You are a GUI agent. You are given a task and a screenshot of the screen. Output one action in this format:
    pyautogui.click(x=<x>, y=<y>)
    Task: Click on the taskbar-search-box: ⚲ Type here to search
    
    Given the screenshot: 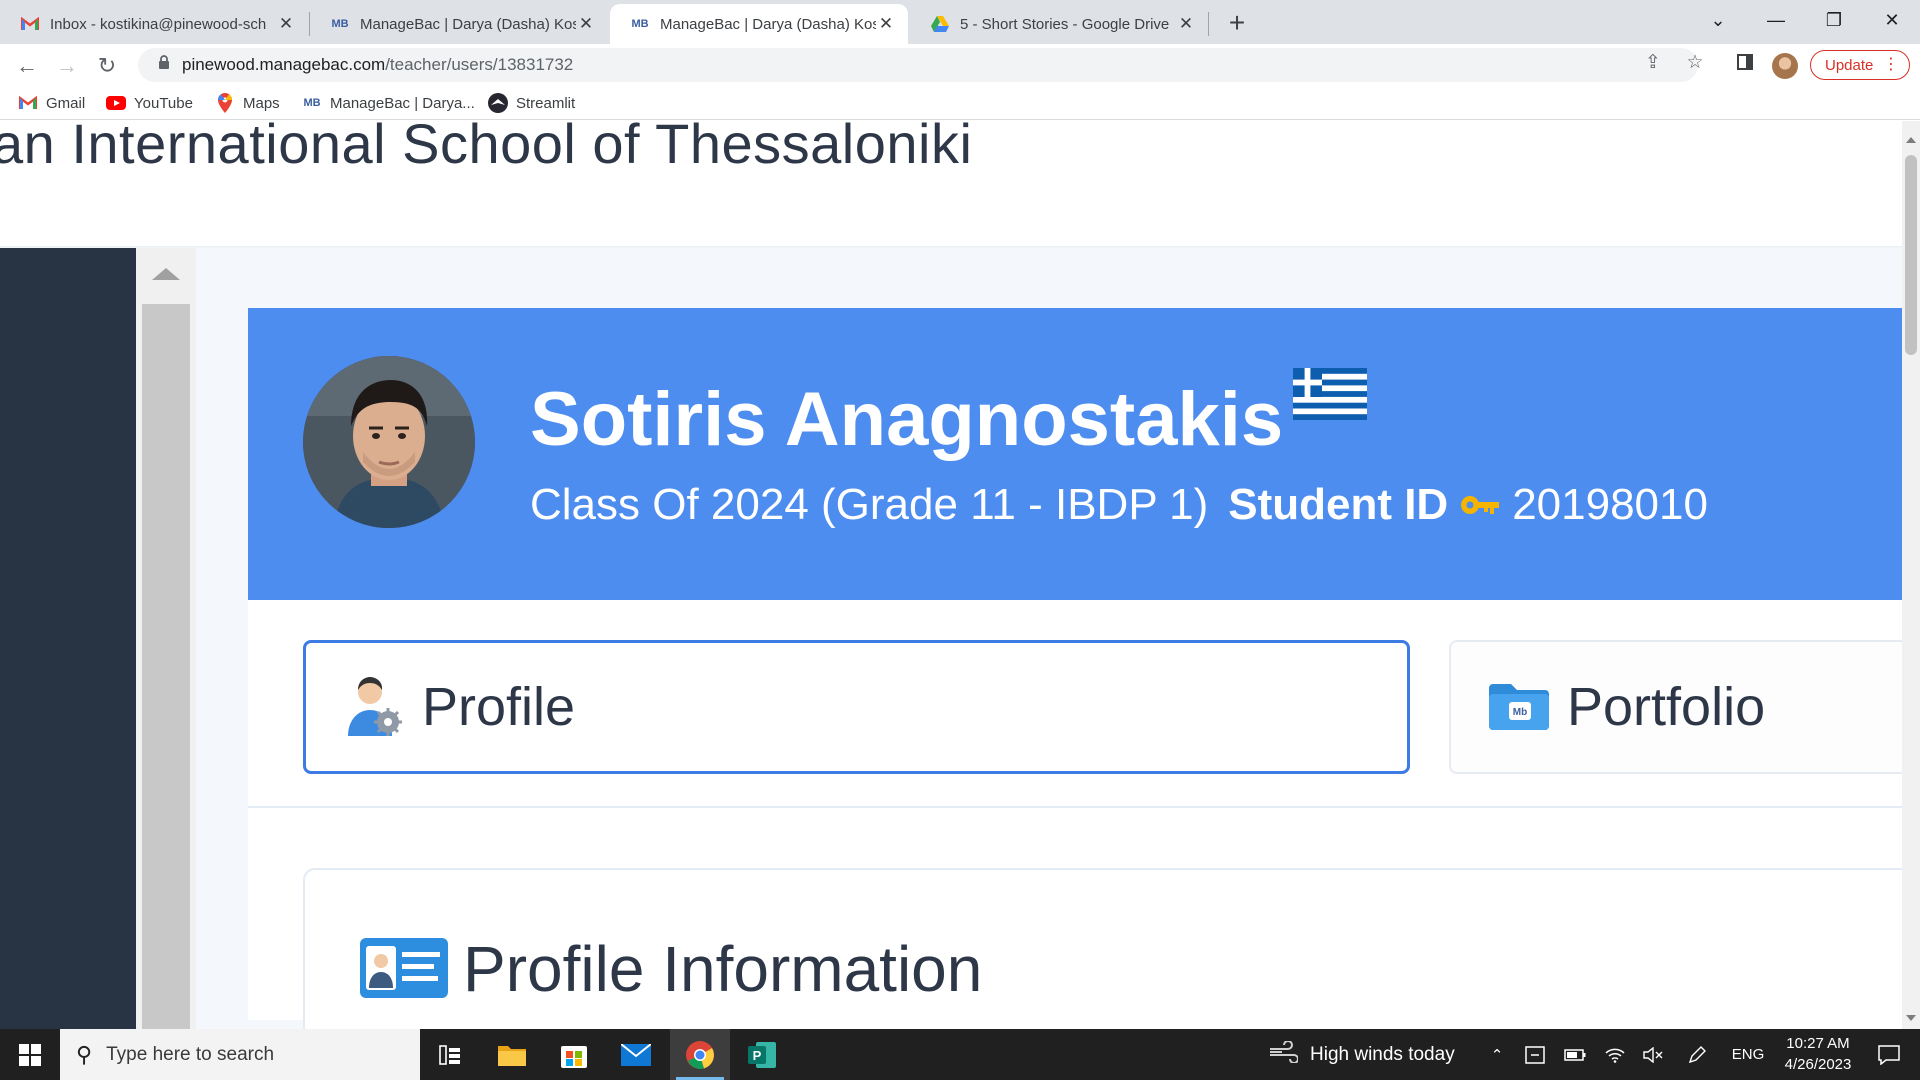 What is the action you would take?
    pyautogui.click(x=240, y=1054)
    